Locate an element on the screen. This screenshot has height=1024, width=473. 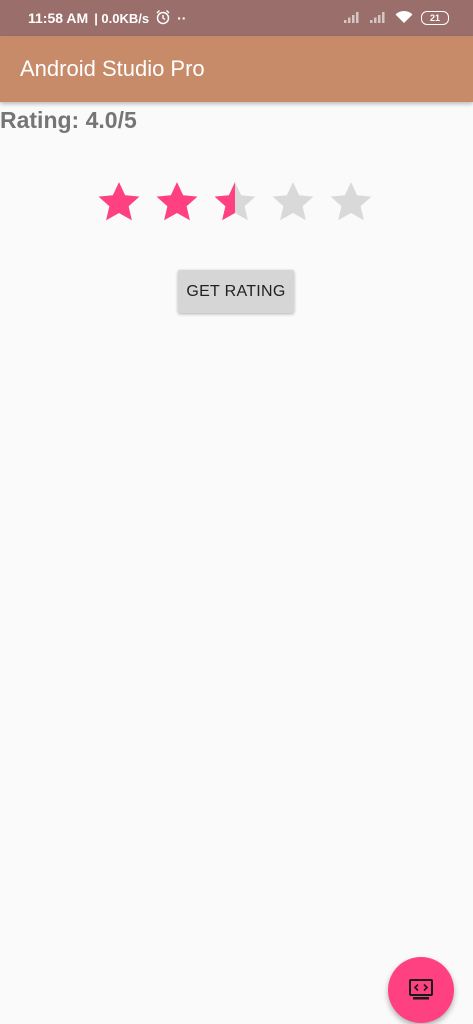
alarm-icon is located at coordinates (163, 18).